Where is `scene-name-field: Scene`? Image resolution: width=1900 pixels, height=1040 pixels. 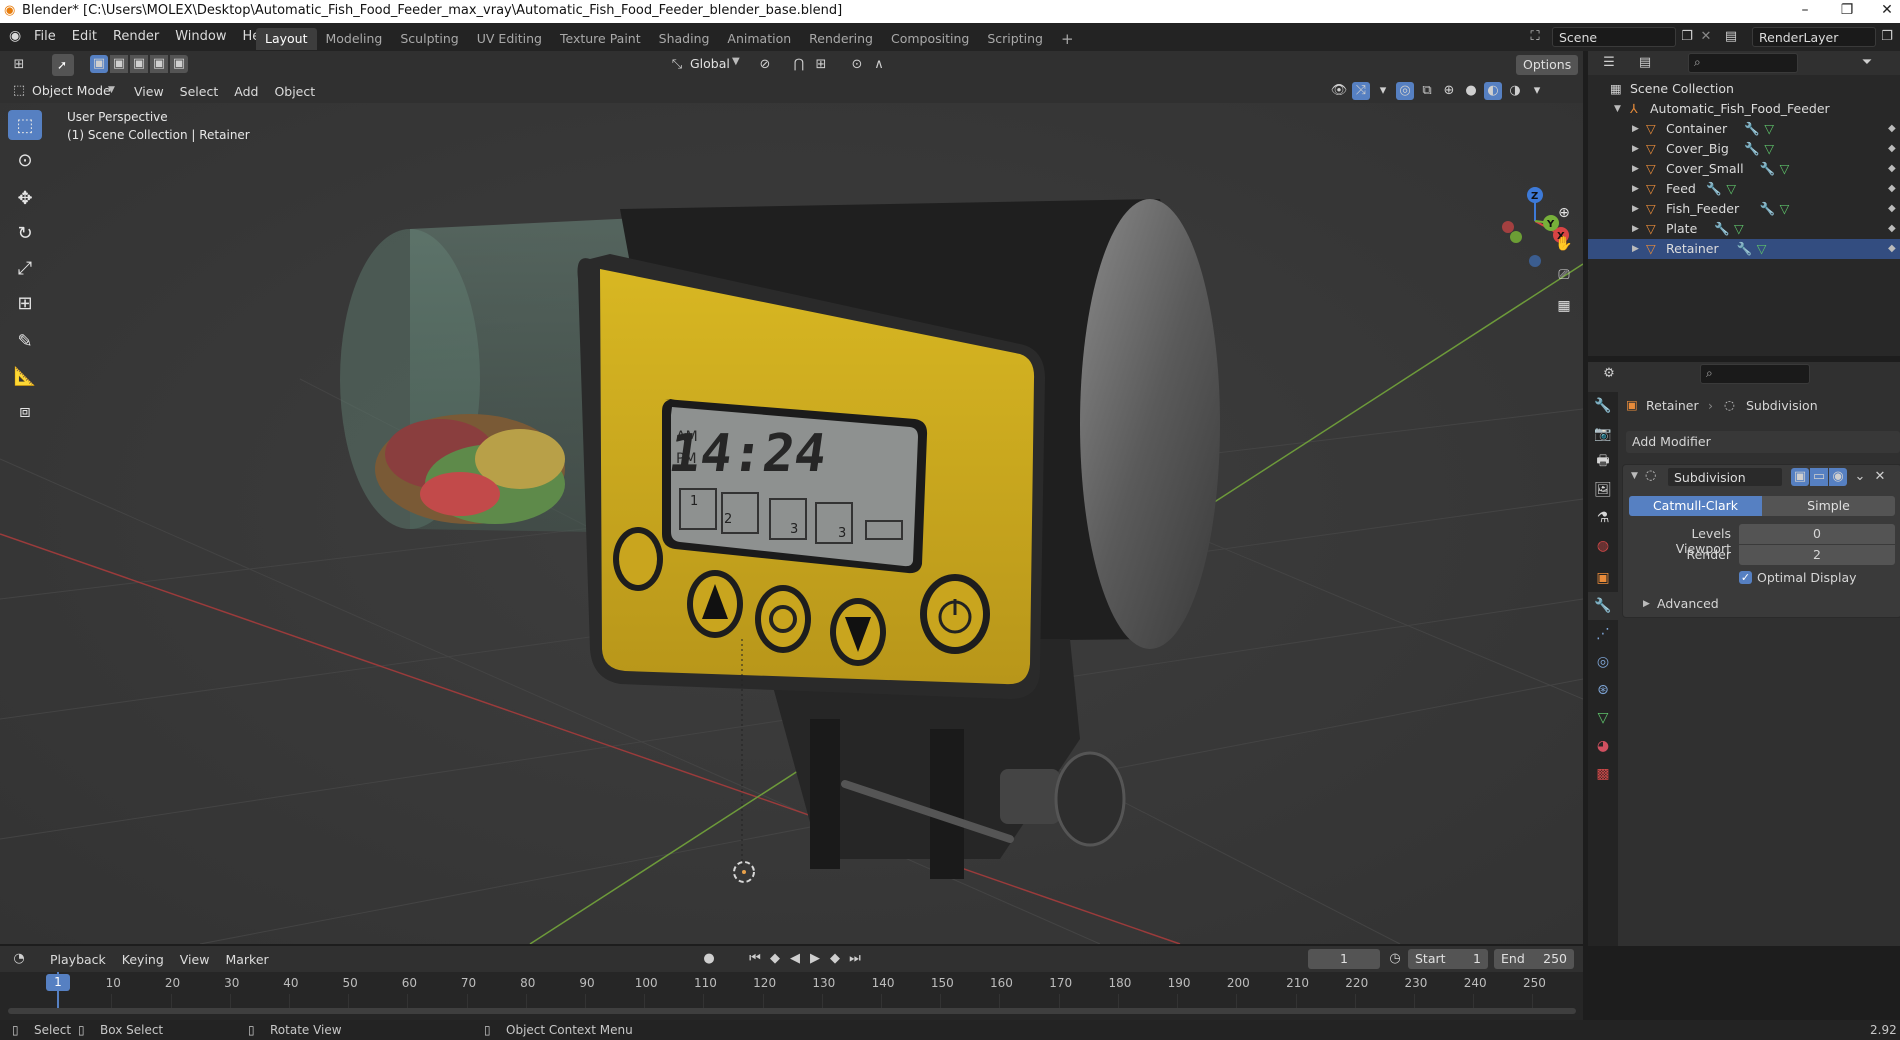
scene-name-field: Scene is located at coordinates (1614, 37).